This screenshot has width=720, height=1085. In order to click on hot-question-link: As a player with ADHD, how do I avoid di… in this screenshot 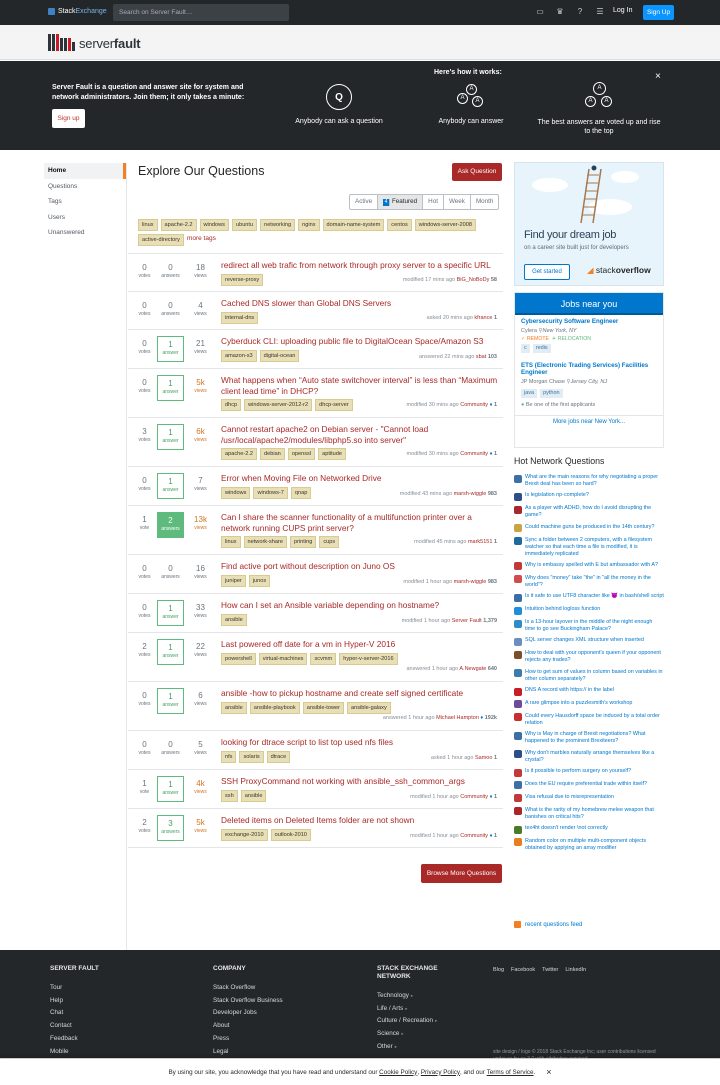, I will do `click(594, 512)`.